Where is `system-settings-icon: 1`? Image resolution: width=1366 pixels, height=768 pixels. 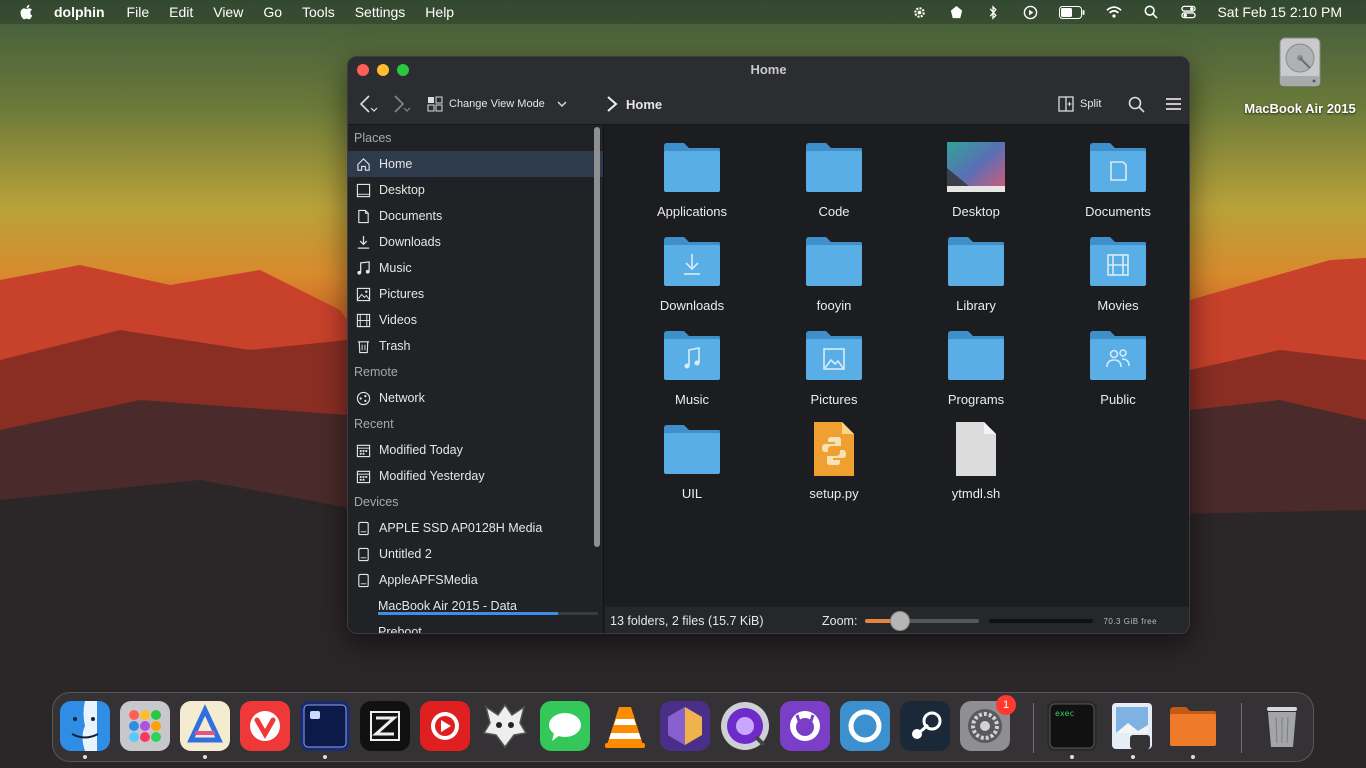
system-settings-icon: 1 is located at coordinates (988, 723).